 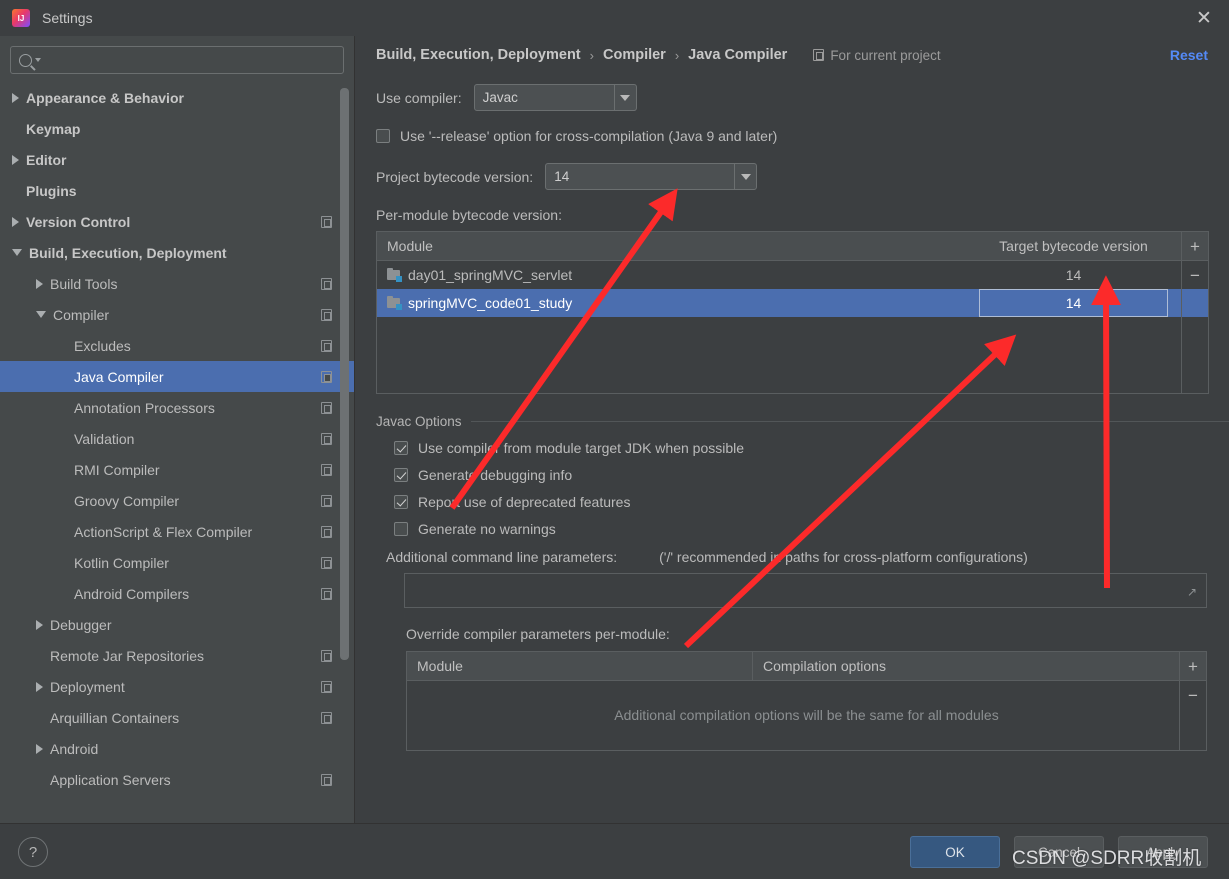 What do you see at coordinates (177, 562) in the screenshot?
I see `sidebar-item-kotlin-compiler: Kotlin Compiler` at bounding box center [177, 562].